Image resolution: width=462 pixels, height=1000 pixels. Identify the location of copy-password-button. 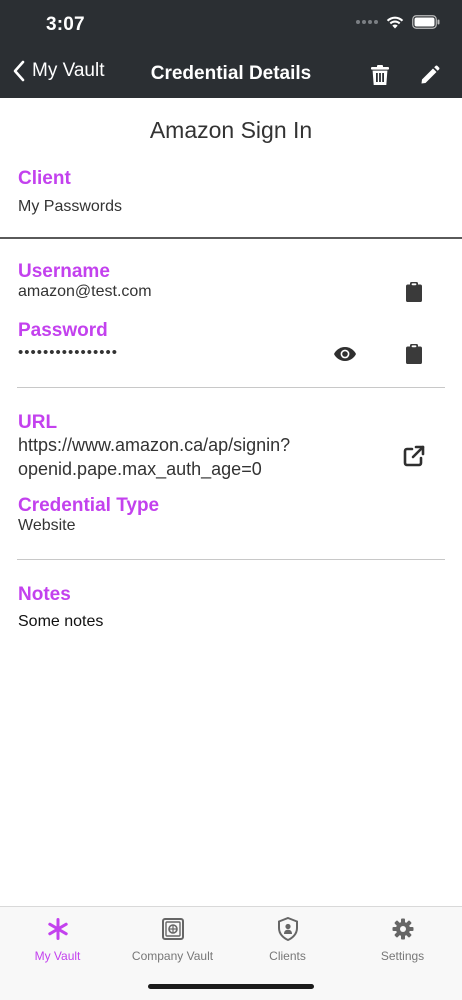
(414, 354).